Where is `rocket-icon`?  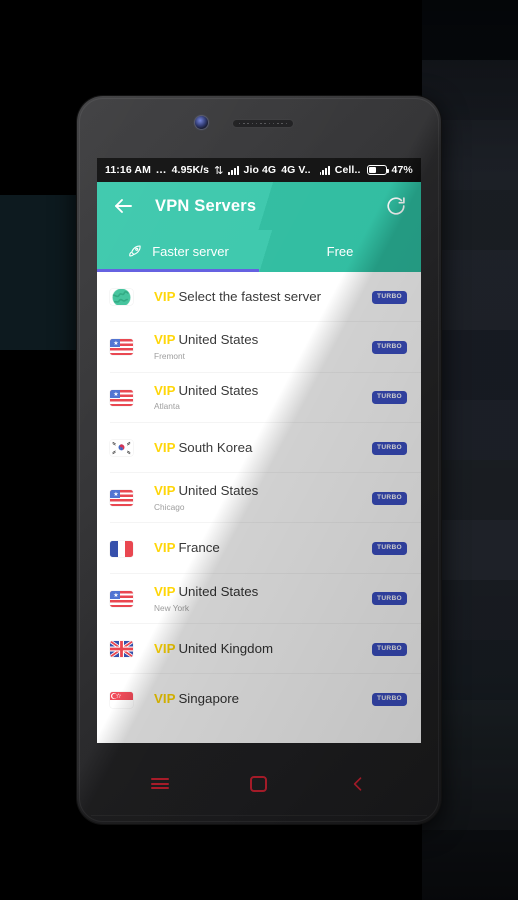
rocket-icon is located at coordinates (135, 251).